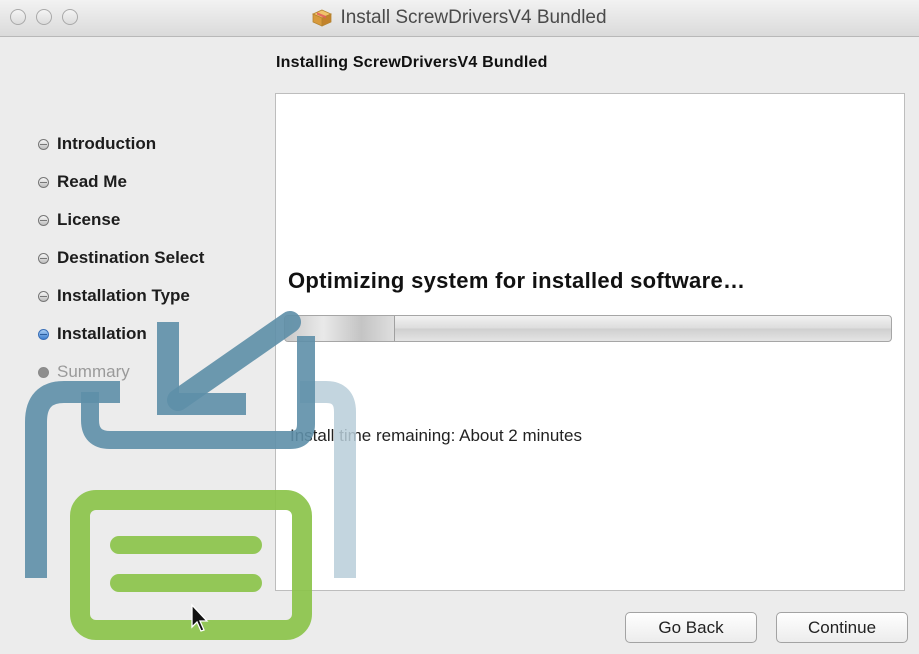 This screenshot has width=919, height=654. I want to click on page-subtitle: Installing ScrewDriversV4 Bundled, so click(412, 62).